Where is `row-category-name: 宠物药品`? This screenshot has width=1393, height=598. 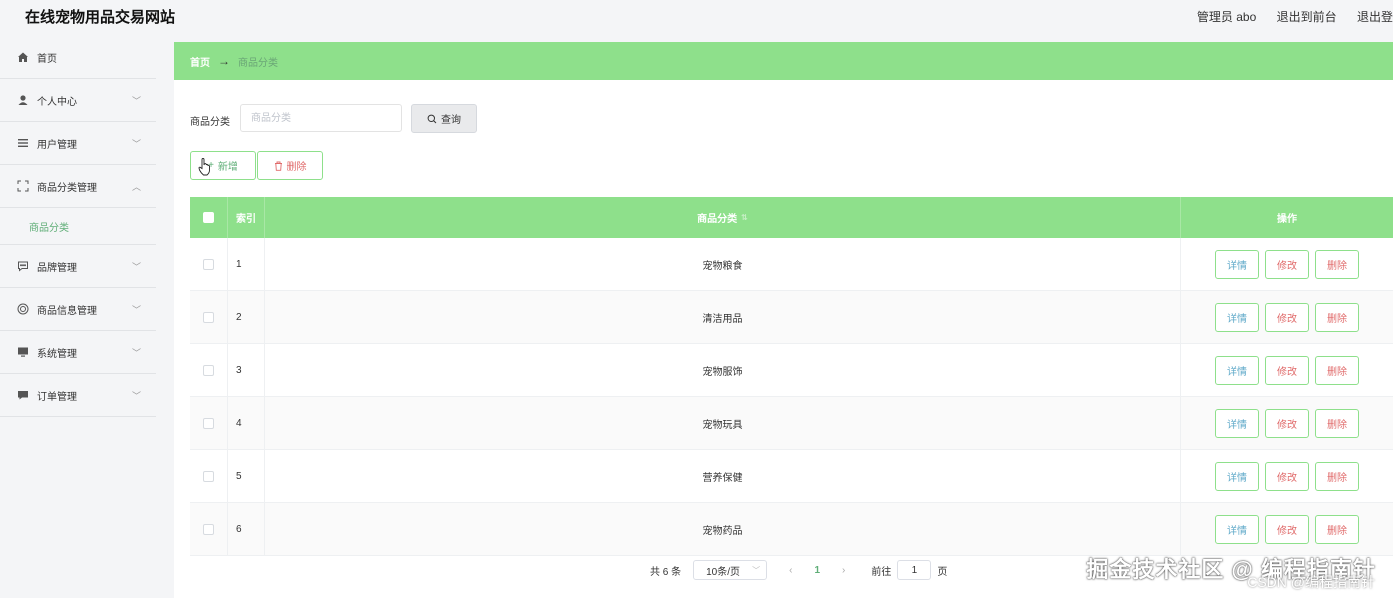 row-category-name: 宠物药品 is located at coordinates (723, 529).